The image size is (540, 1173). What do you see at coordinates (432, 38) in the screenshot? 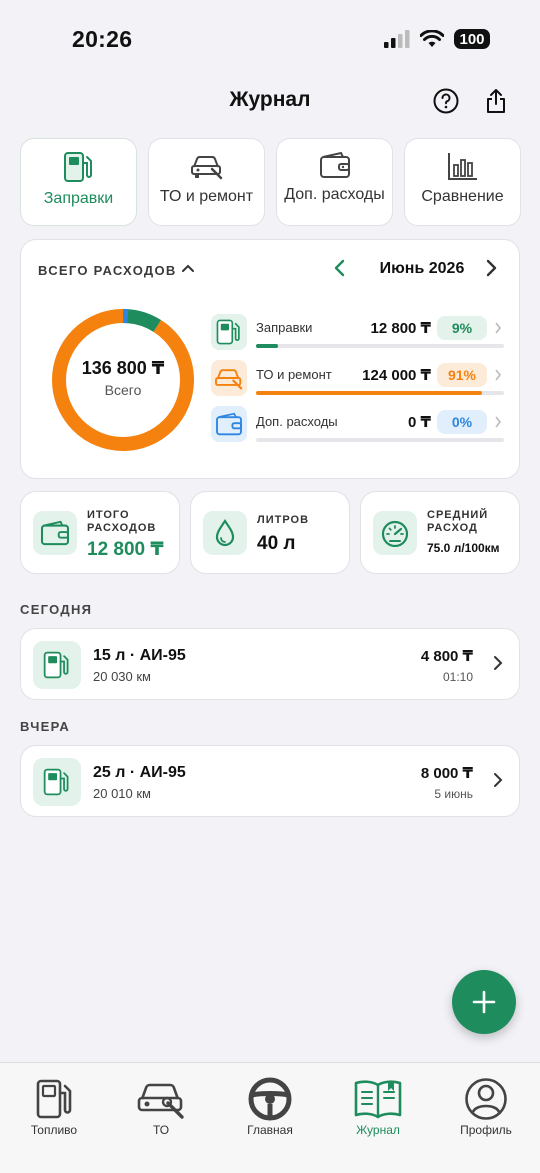
I see `wifi-icon` at bounding box center [432, 38].